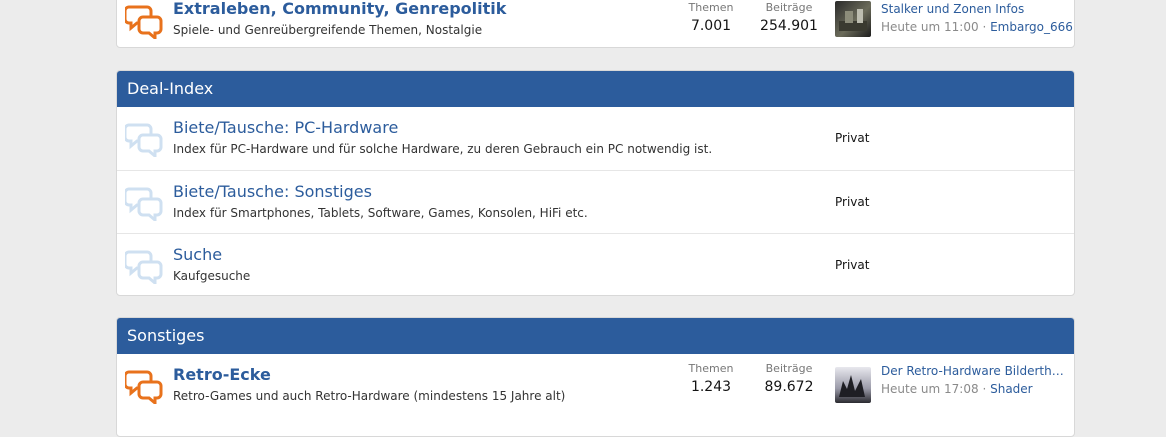 Image resolution: width=1166 pixels, height=437 pixels. I want to click on forum-title: Biete/Tausche: Sonstiges, so click(272, 191).